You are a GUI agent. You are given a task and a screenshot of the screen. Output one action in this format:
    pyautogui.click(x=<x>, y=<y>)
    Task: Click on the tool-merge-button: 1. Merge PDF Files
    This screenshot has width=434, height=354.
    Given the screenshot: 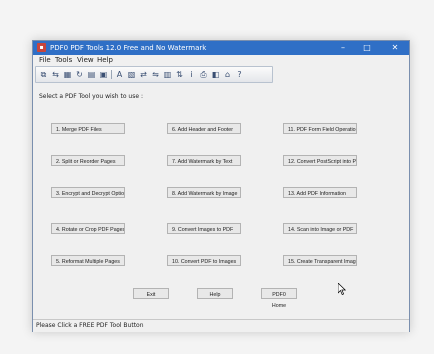 What is the action you would take?
    pyautogui.click(x=88, y=128)
    